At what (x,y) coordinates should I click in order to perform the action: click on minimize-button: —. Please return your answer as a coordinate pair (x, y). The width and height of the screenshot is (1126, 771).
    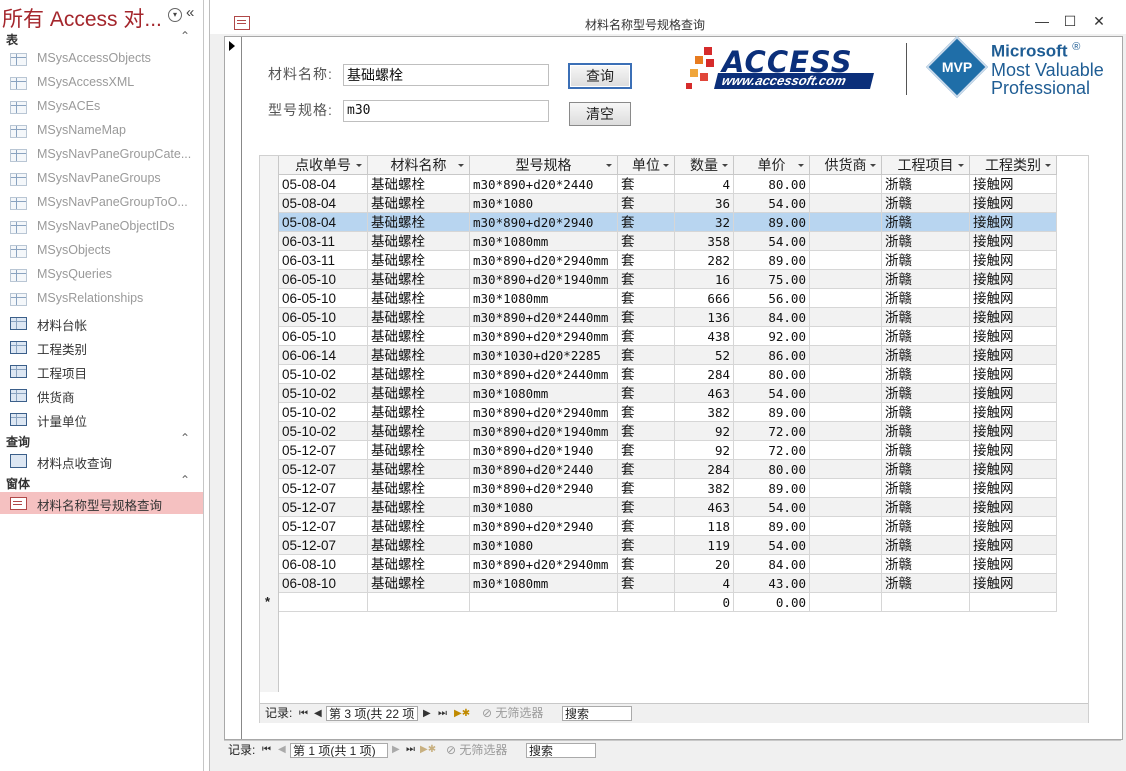
    Looking at the image, I should click on (1042, 21).